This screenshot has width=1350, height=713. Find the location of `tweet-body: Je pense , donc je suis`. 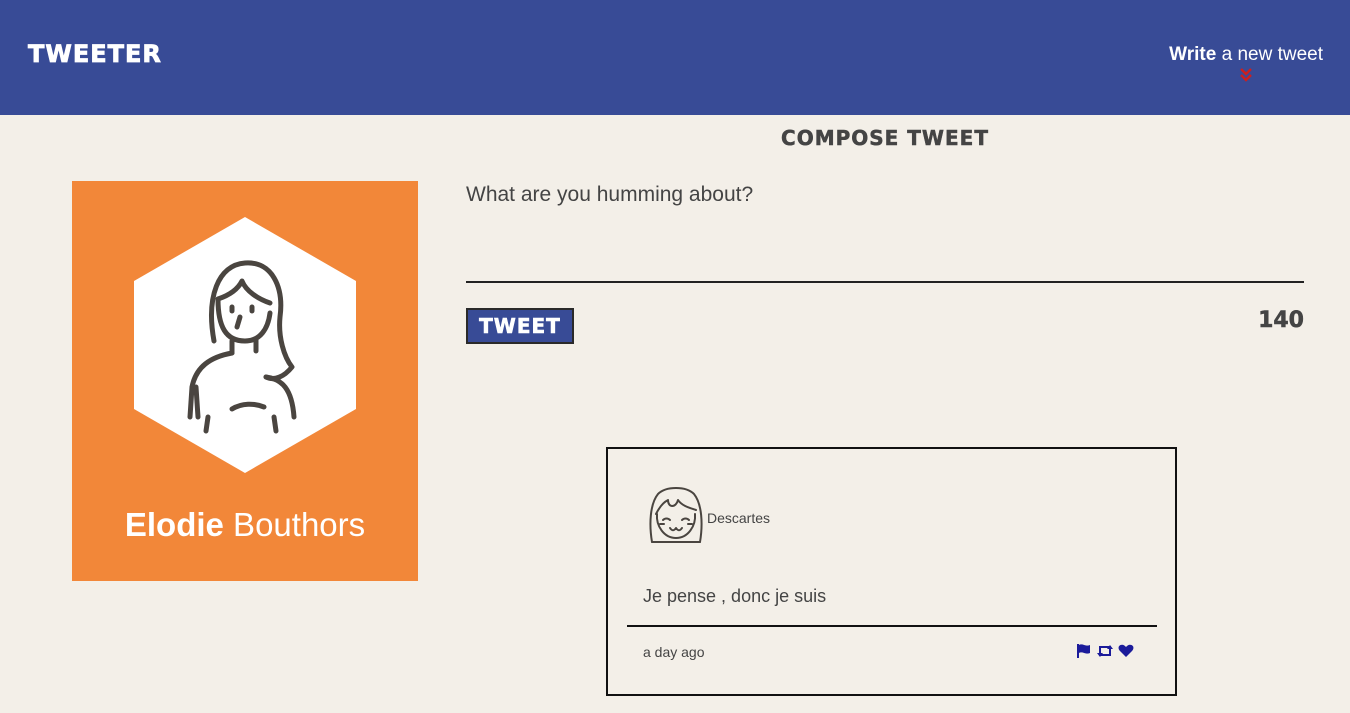

tweet-body: Je pense , donc je suis is located at coordinates (735, 596).